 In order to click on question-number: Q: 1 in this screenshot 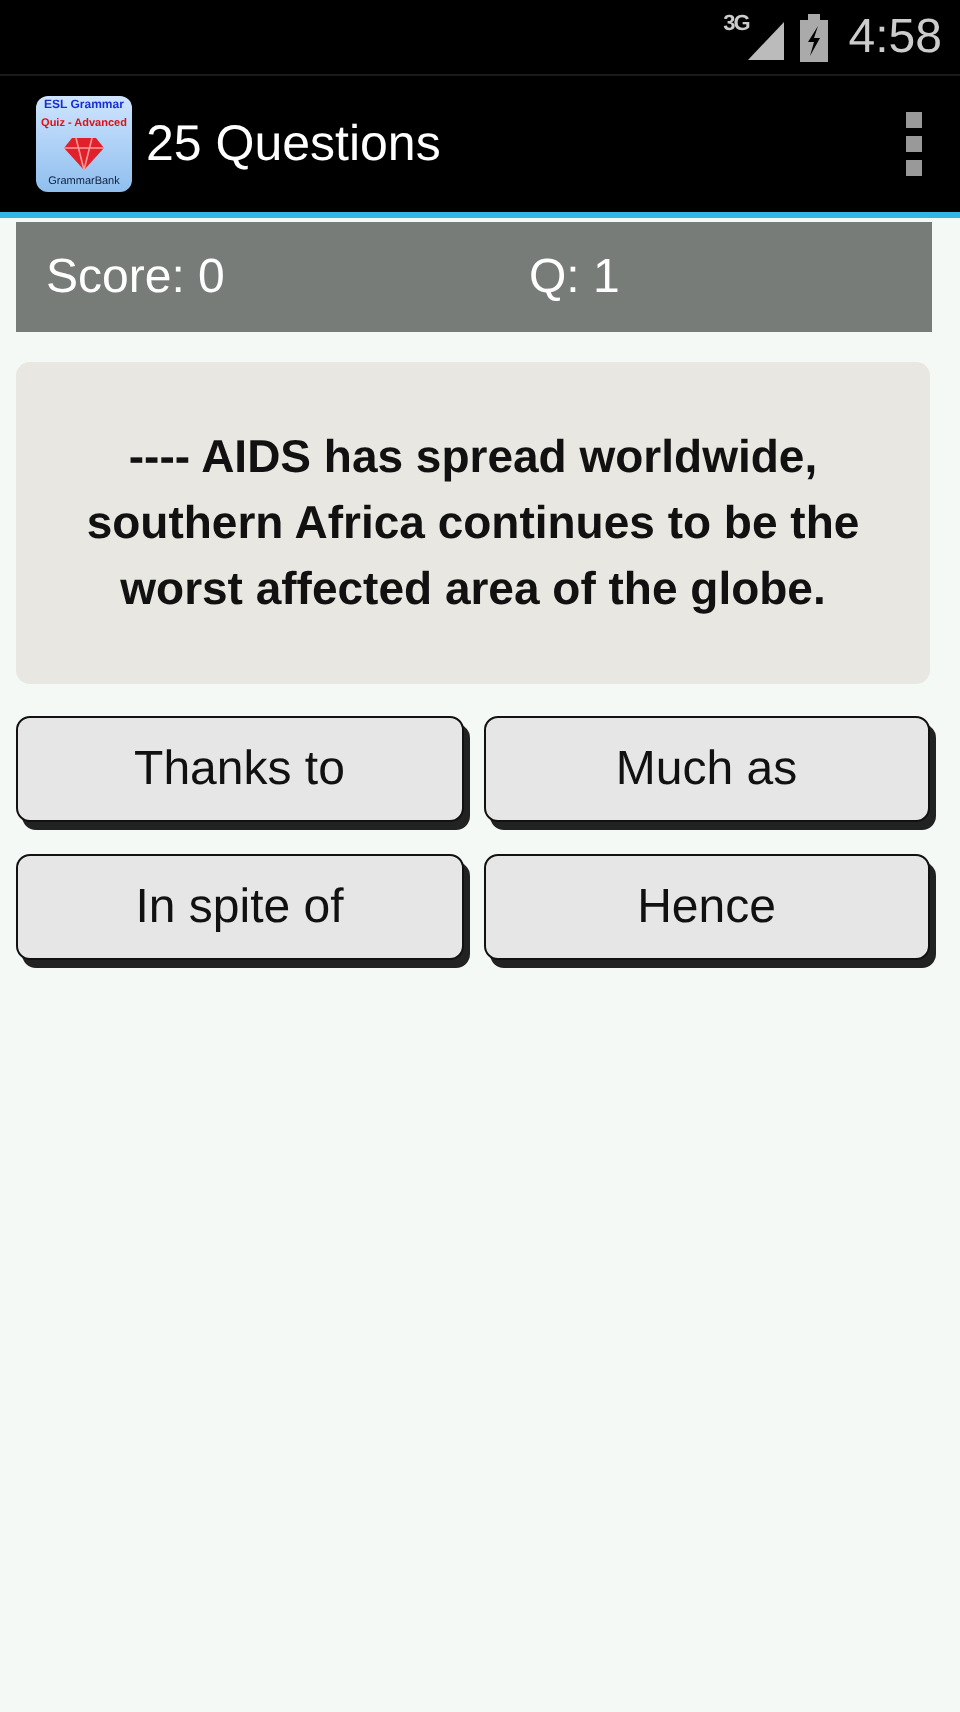, I will do `click(574, 277)`.